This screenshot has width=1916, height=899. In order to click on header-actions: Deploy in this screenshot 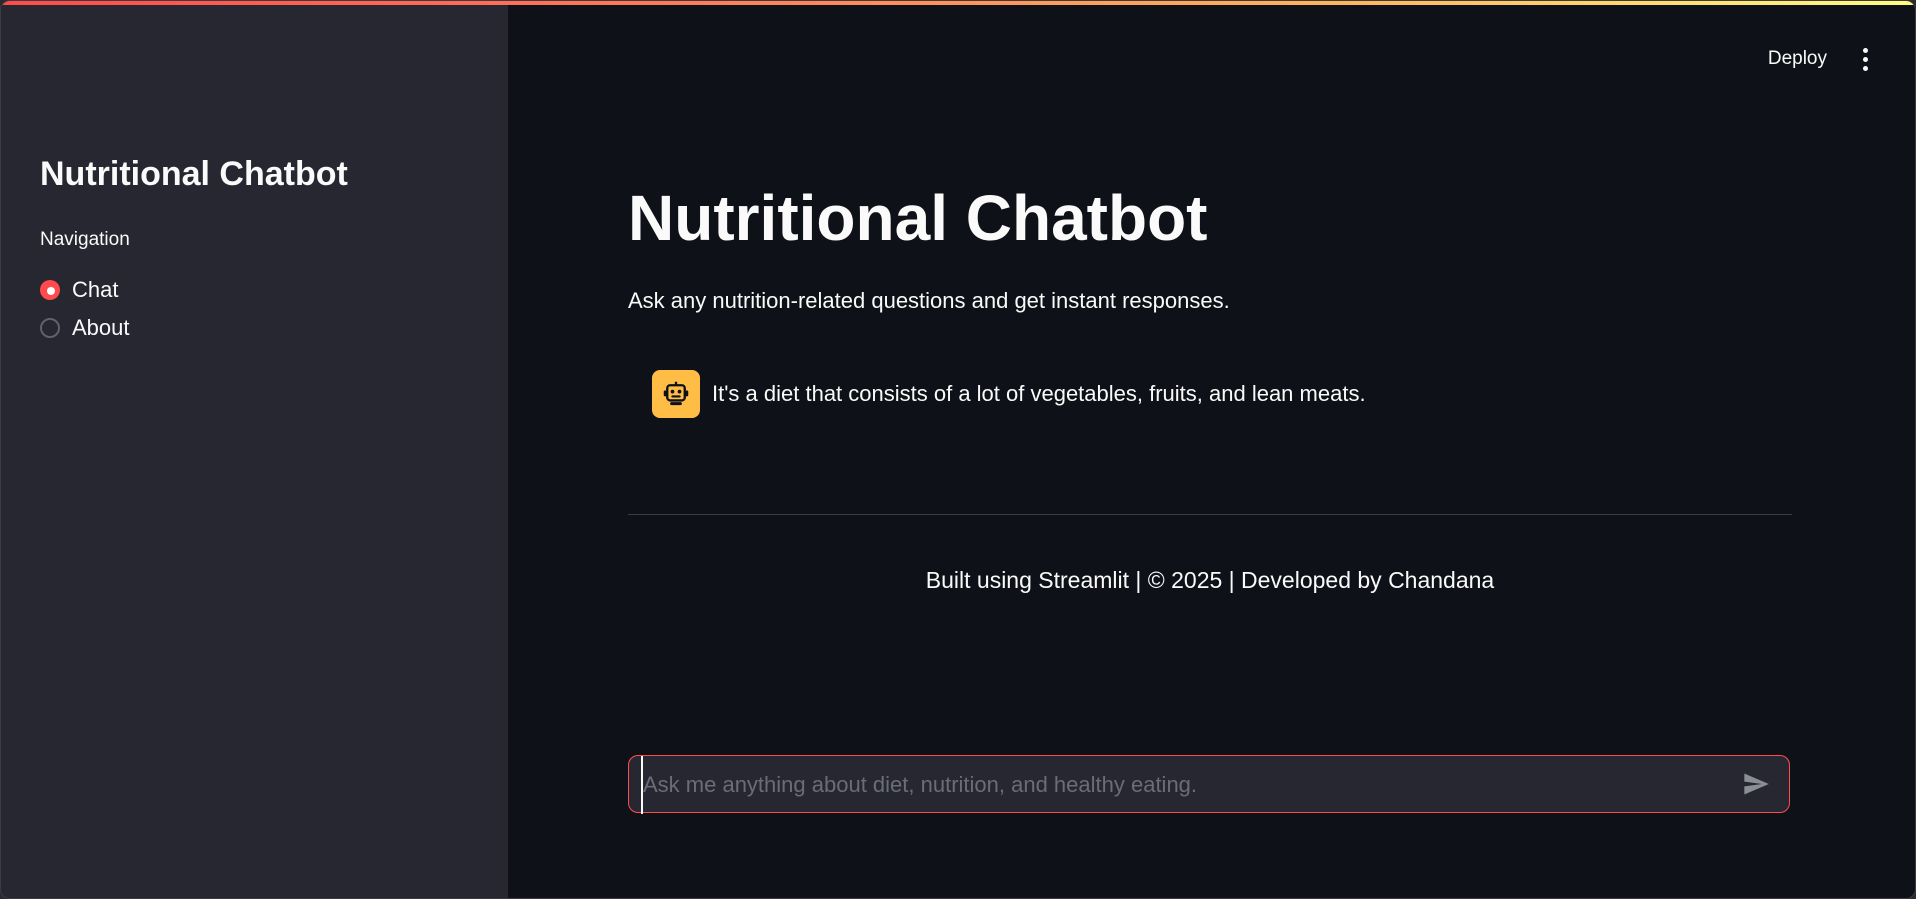, I will do `click(1821, 59)`.